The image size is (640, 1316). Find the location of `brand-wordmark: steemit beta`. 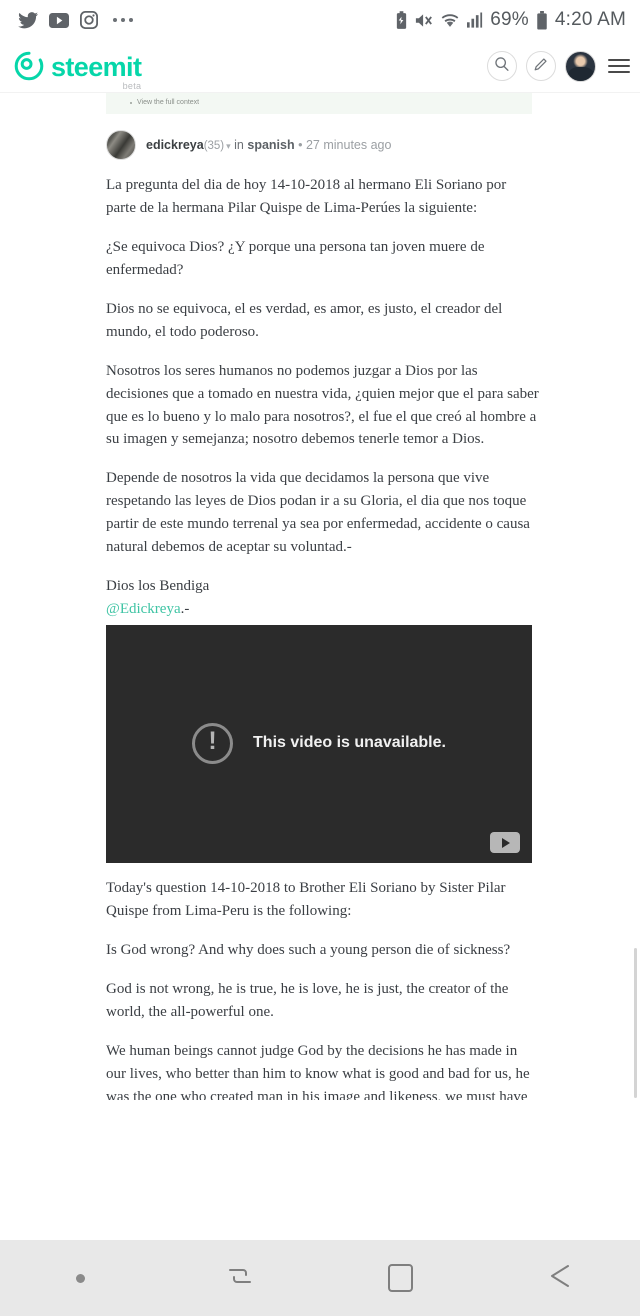

brand-wordmark: steemit beta is located at coordinates (96, 72).